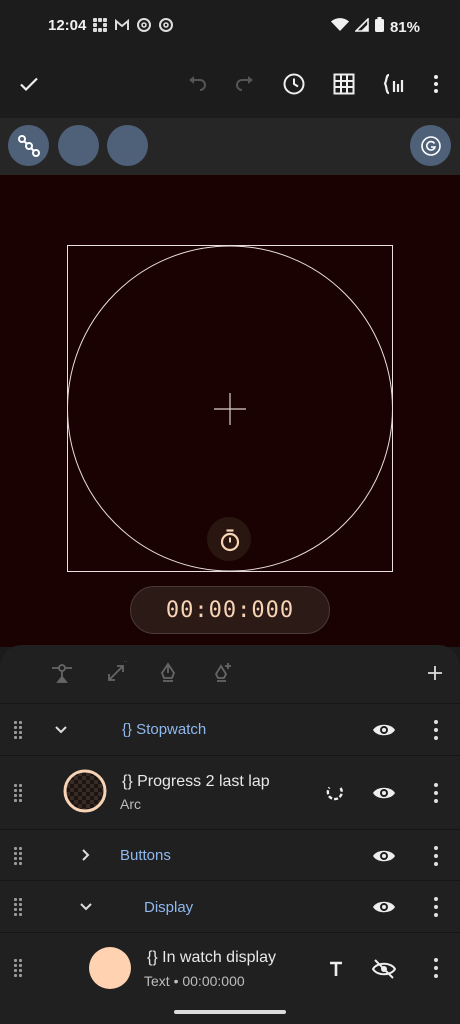 Image resolution: width=460 pixels, height=1024 pixels. I want to click on text-thumbnail, so click(110, 968).